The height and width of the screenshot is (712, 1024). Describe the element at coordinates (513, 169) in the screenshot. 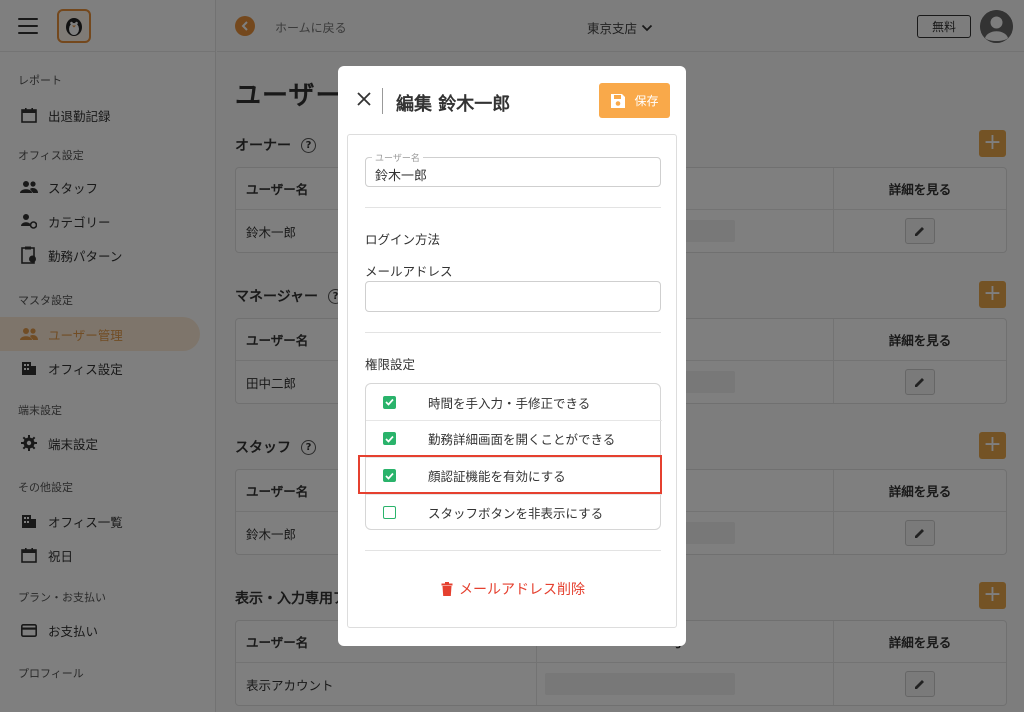

I see `username-field: ユーザー名 鈴木一郎` at that location.